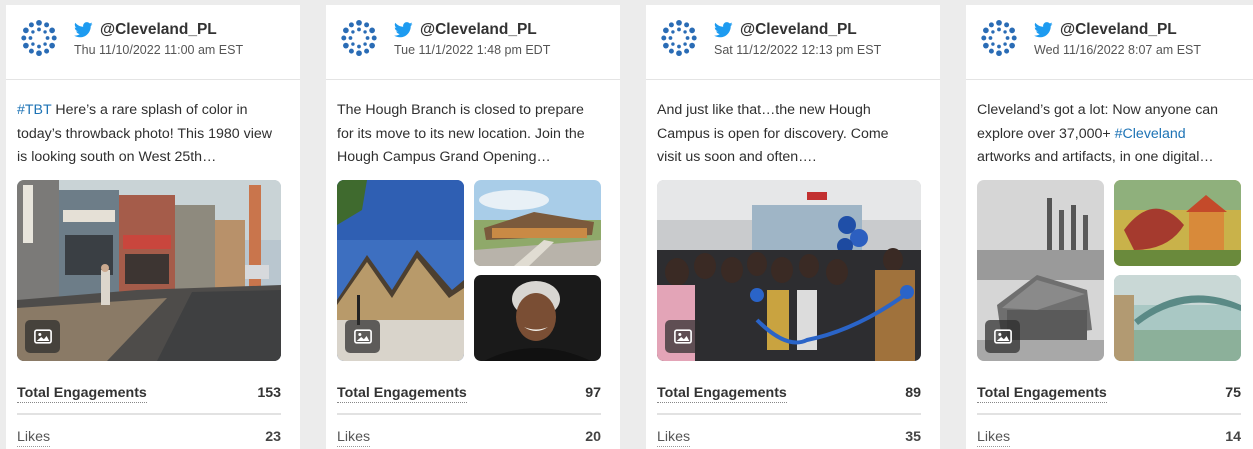 Image resolution: width=1253 pixels, height=449 pixels. What do you see at coordinates (1109, 398) in the screenshot?
I see `total-engagements-row: Total Engagements 75` at bounding box center [1109, 398].